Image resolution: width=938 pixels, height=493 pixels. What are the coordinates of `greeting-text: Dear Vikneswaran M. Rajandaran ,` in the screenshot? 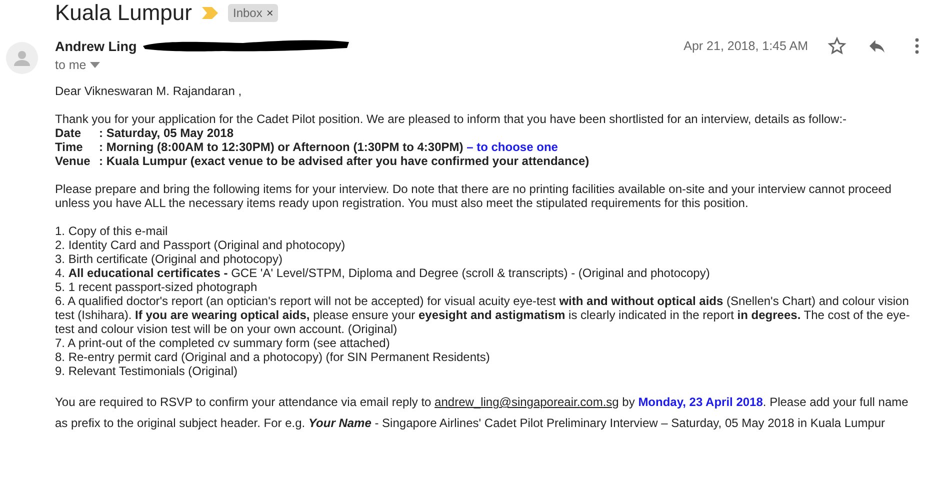 It's located at (149, 91).